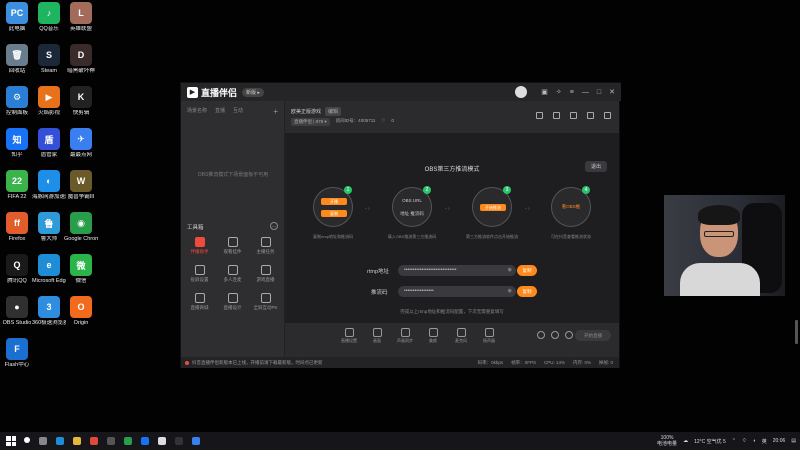 This screenshot has height=450, width=800. I want to click on desktop-icon: L 英雄联盟, so click(81, 17).